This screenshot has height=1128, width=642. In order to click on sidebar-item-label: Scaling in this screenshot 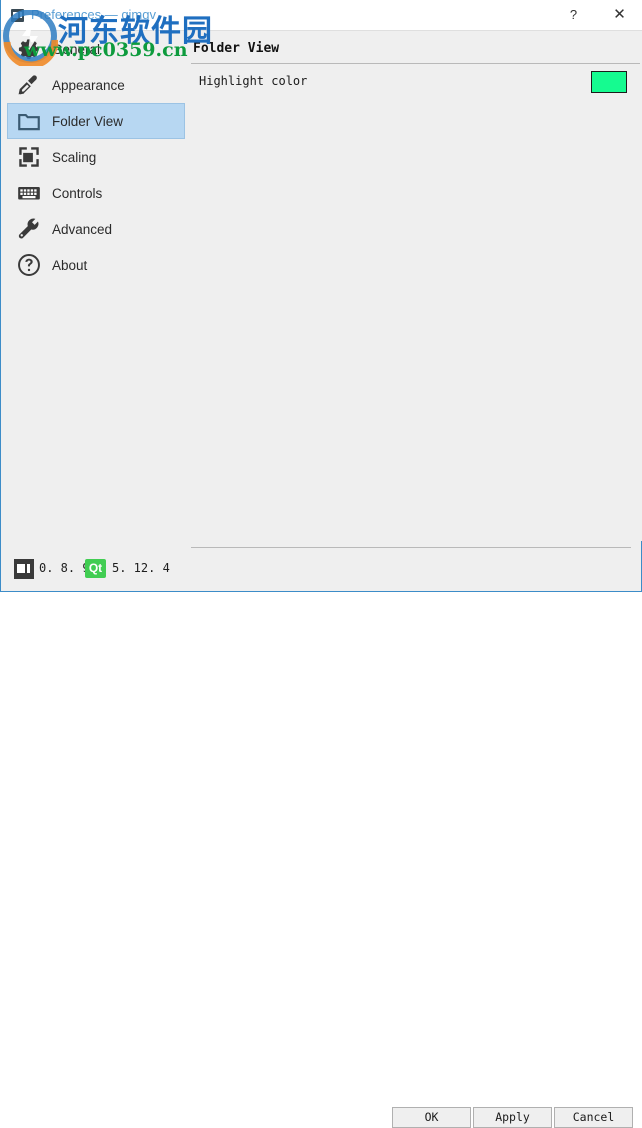, I will do `click(74, 157)`.